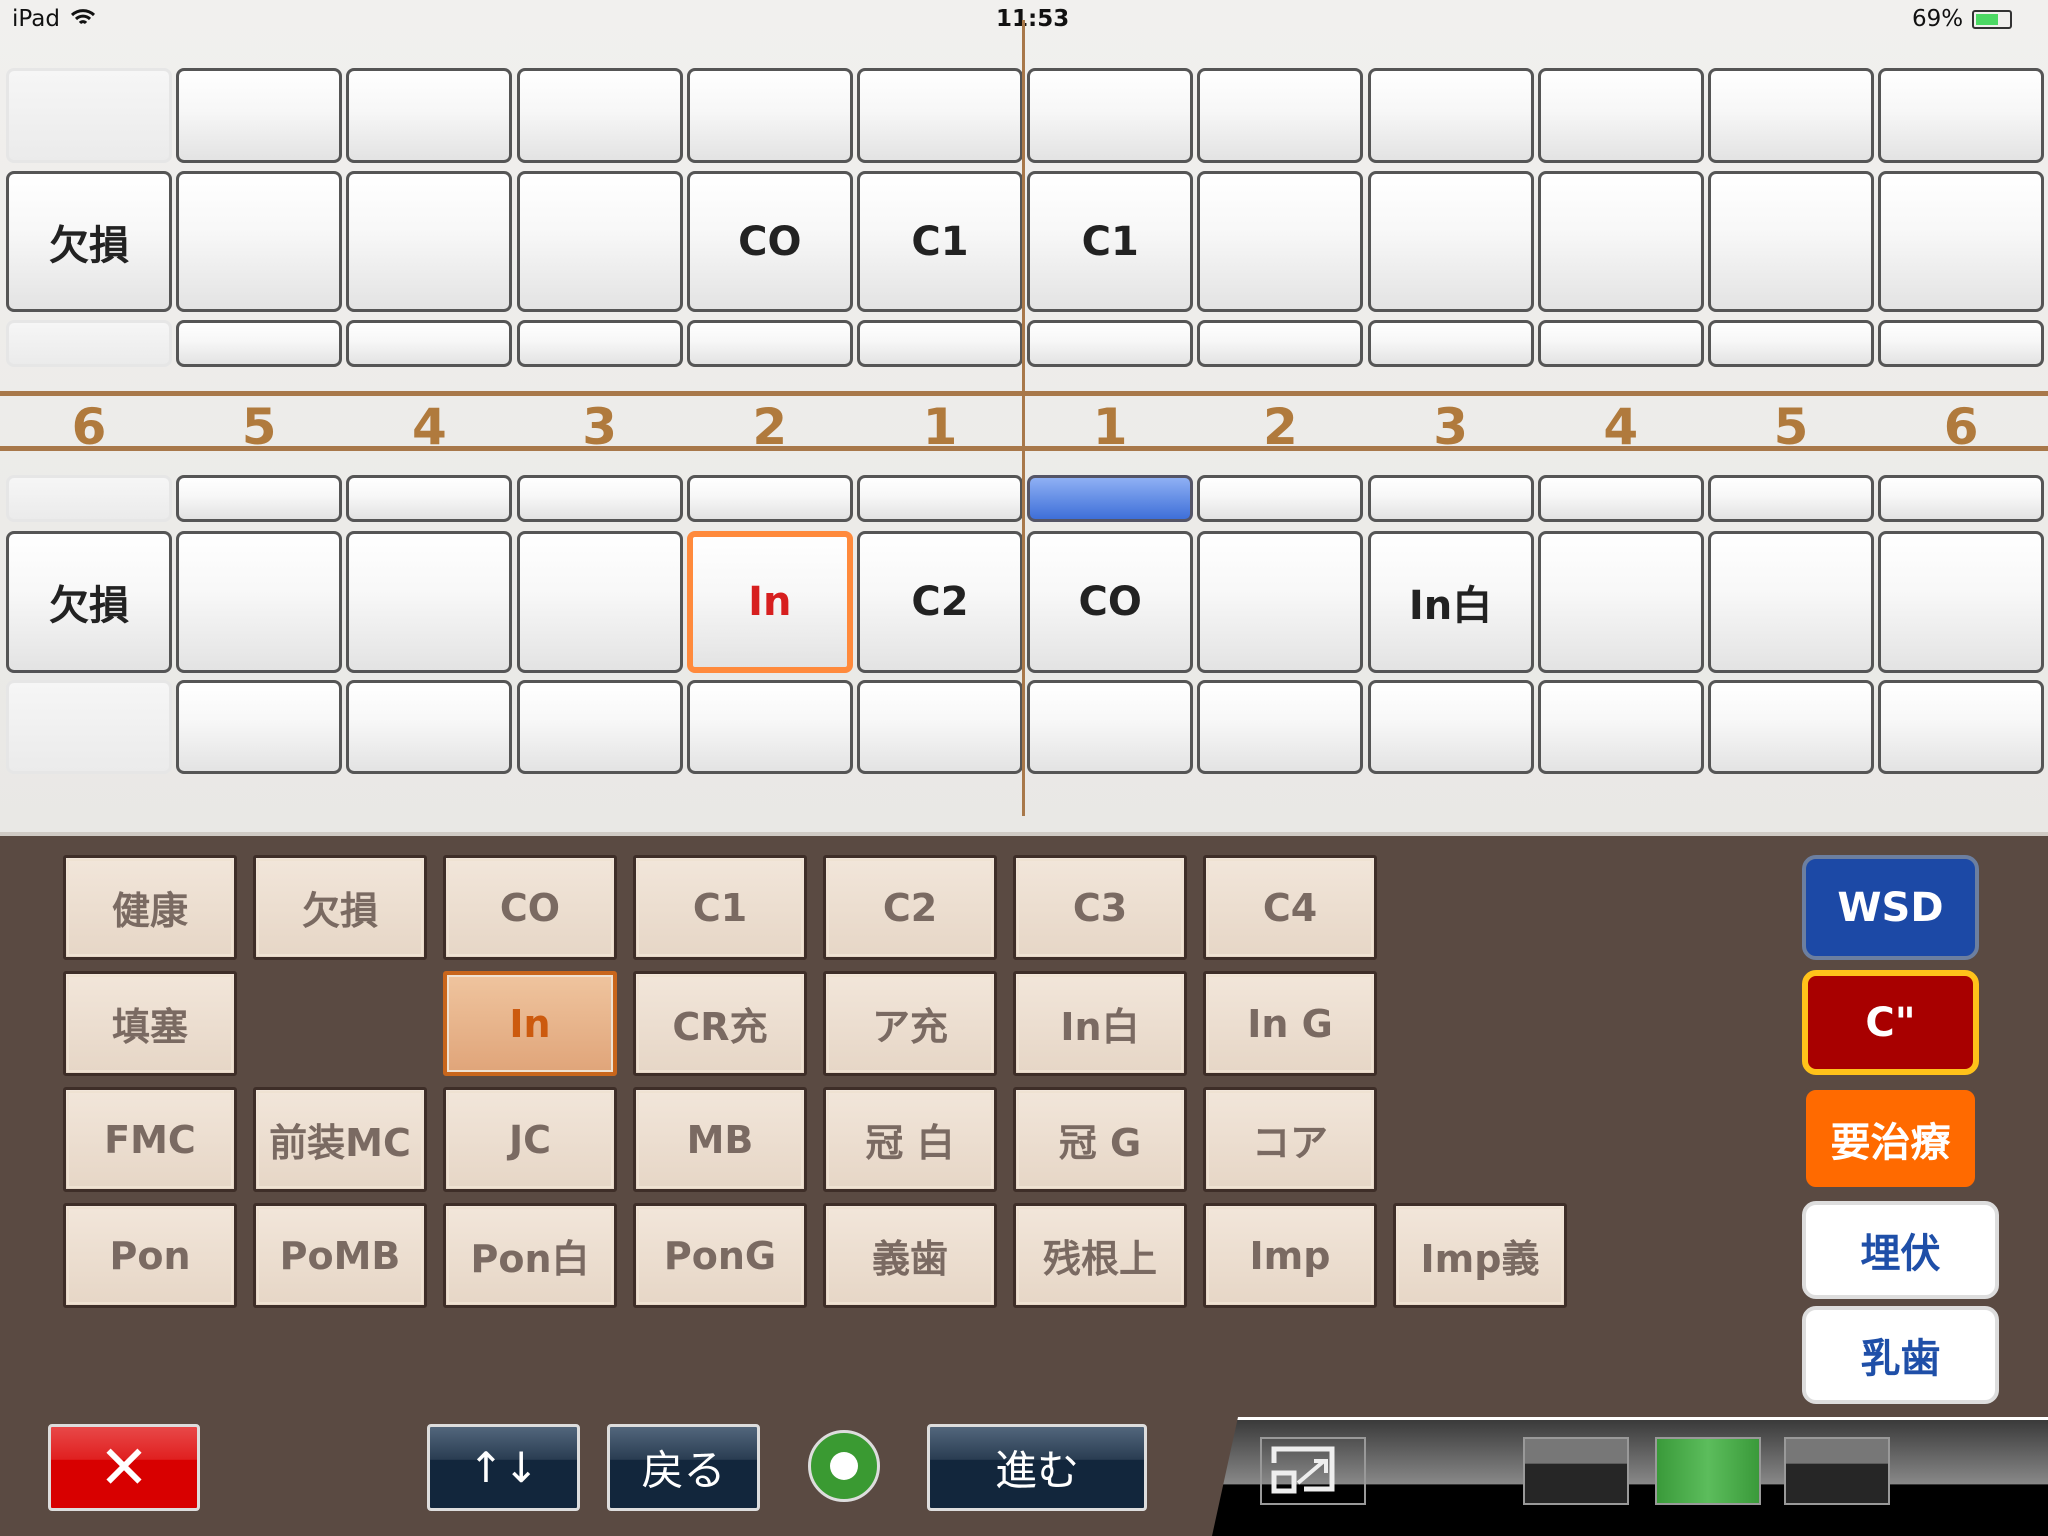 Image resolution: width=2048 pixels, height=1536 pixels. Describe the element at coordinates (910, 1139) in the screenshot. I see `palette-button: 冠 白` at that location.